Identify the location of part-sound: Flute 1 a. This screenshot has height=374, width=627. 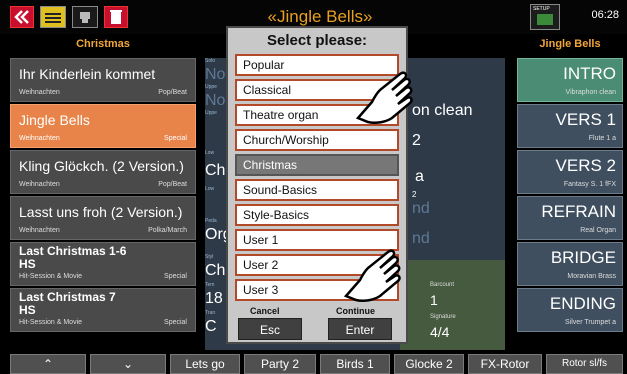
(602, 138).